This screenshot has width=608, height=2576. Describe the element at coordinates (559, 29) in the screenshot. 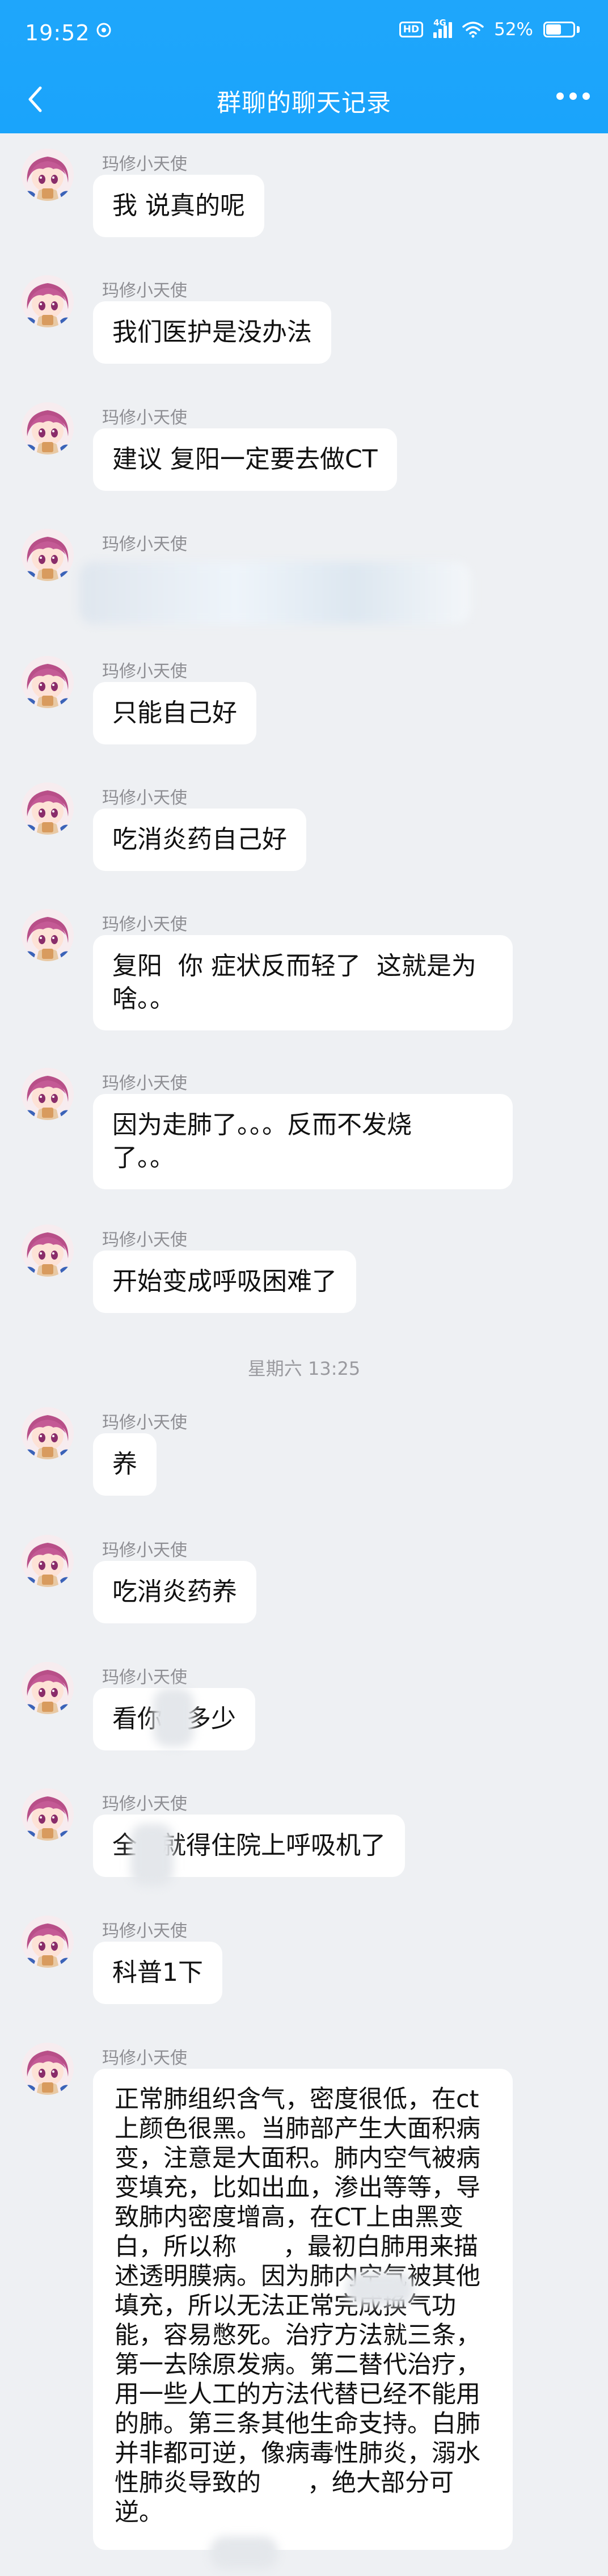

I see `battery-icon` at that location.